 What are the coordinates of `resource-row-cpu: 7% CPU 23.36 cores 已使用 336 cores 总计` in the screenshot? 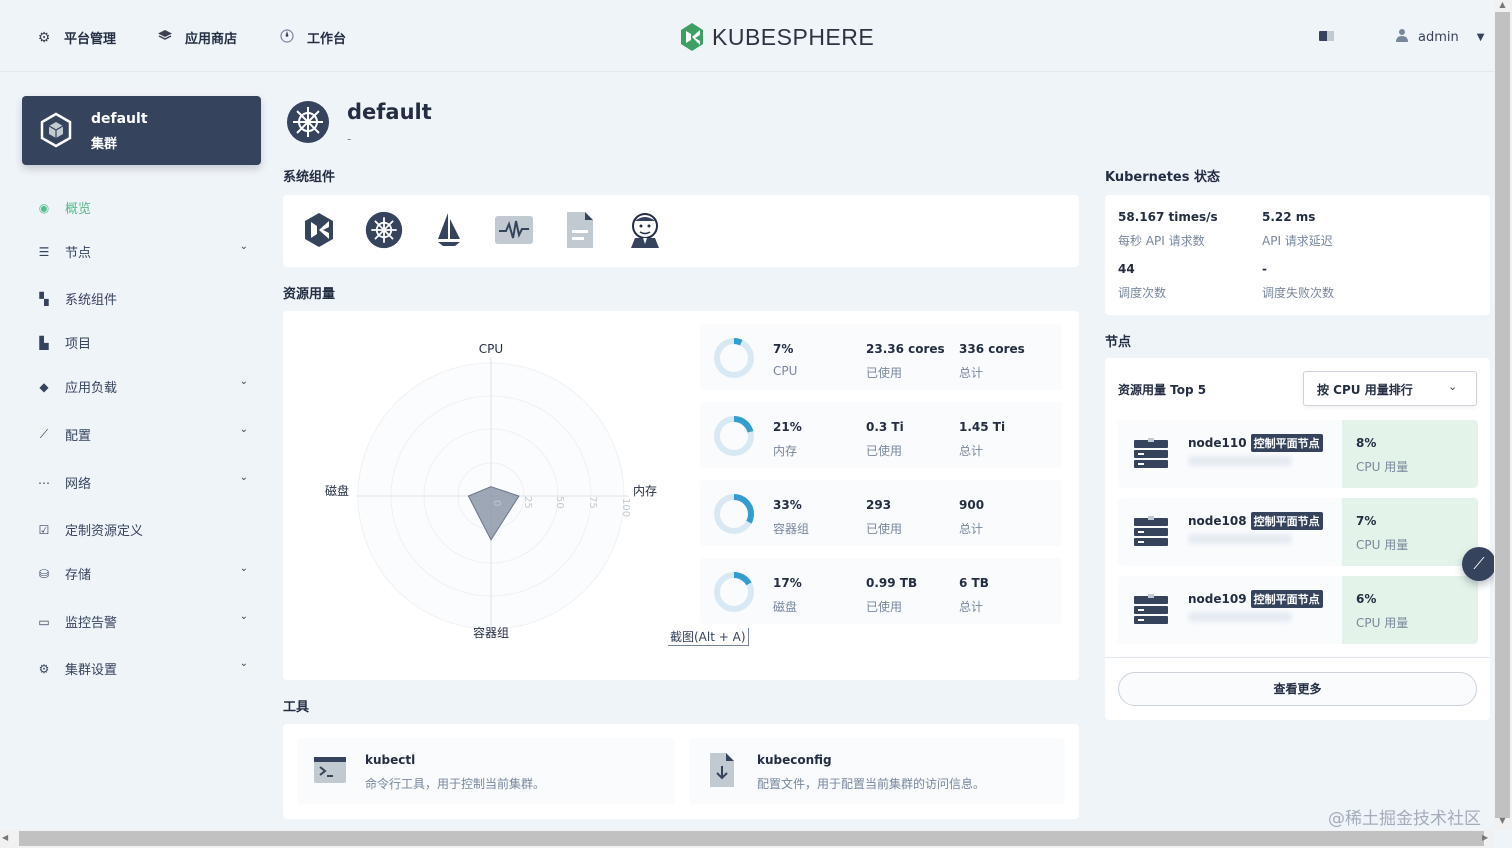 It's located at (881, 357).